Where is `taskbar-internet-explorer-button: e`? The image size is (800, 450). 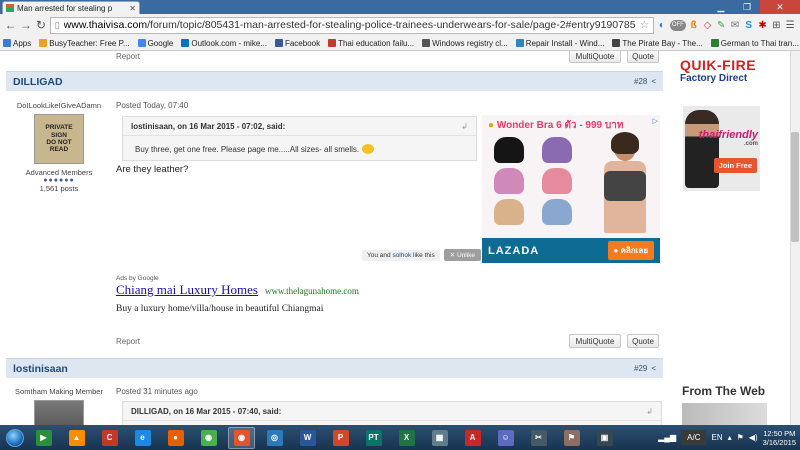 taskbar-internet-explorer-button: e is located at coordinates (142, 438).